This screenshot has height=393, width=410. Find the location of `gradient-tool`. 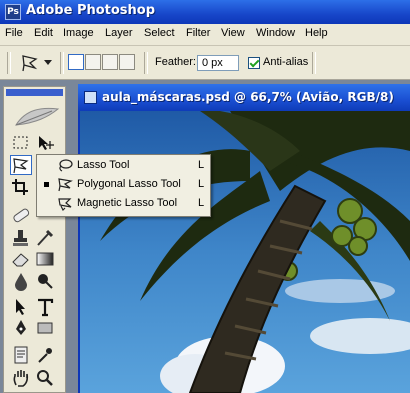

gradient-tool is located at coordinates (45, 259).